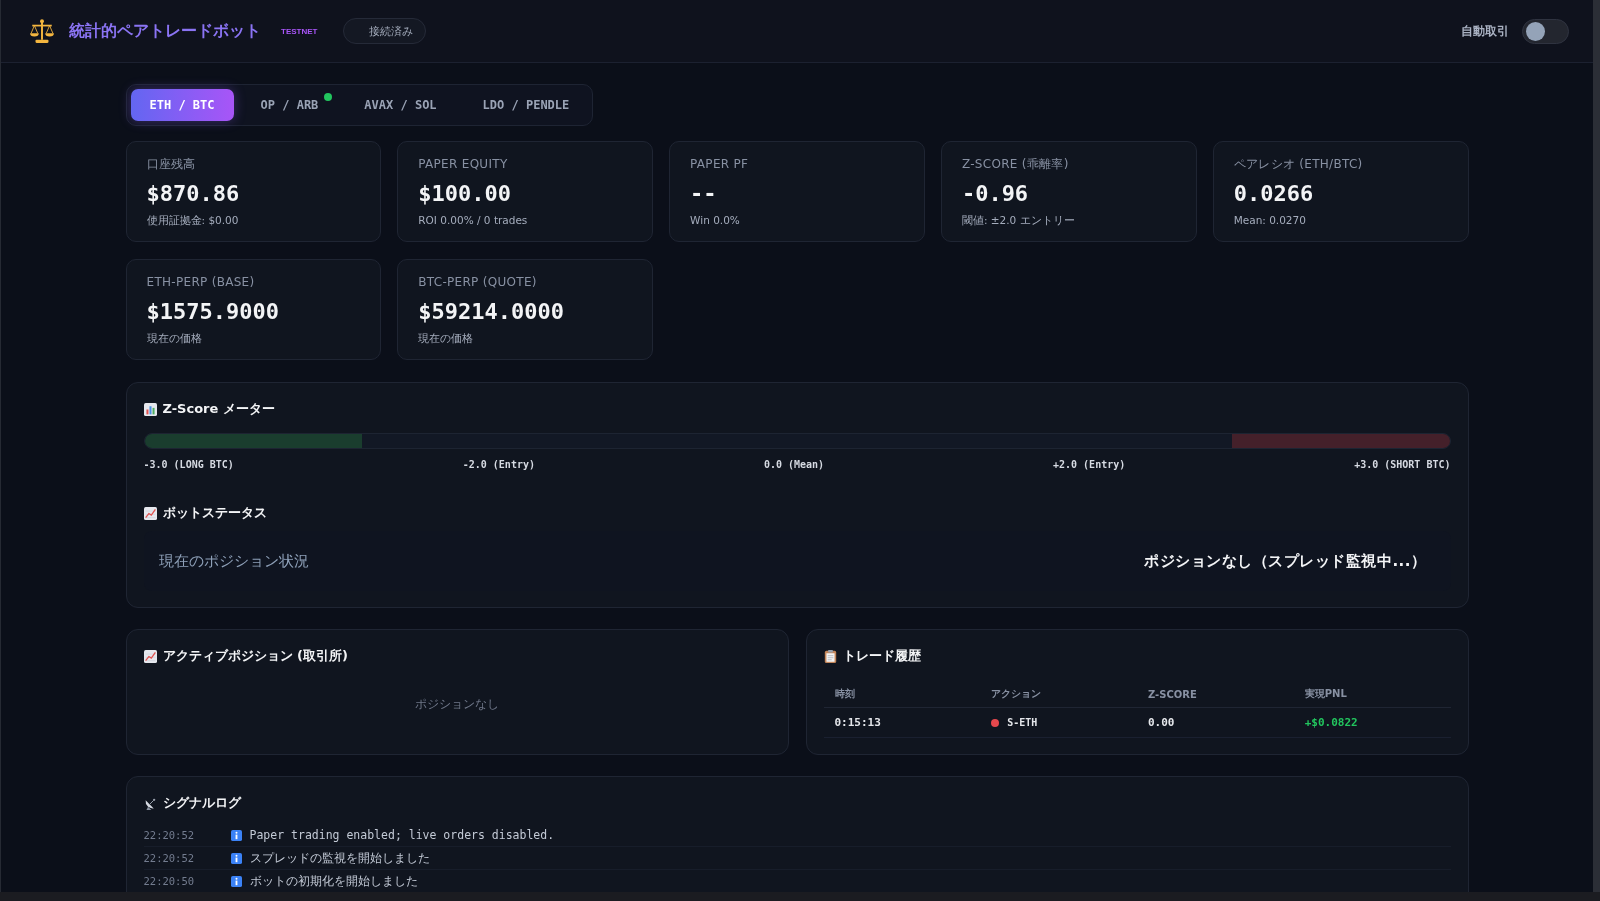 The width and height of the screenshot is (1600, 901). What do you see at coordinates (1298, 164) in the screenshot?
I see `stat-label: ペアレシオ (ETH/BTC)` at bounding box center [1298, 164].